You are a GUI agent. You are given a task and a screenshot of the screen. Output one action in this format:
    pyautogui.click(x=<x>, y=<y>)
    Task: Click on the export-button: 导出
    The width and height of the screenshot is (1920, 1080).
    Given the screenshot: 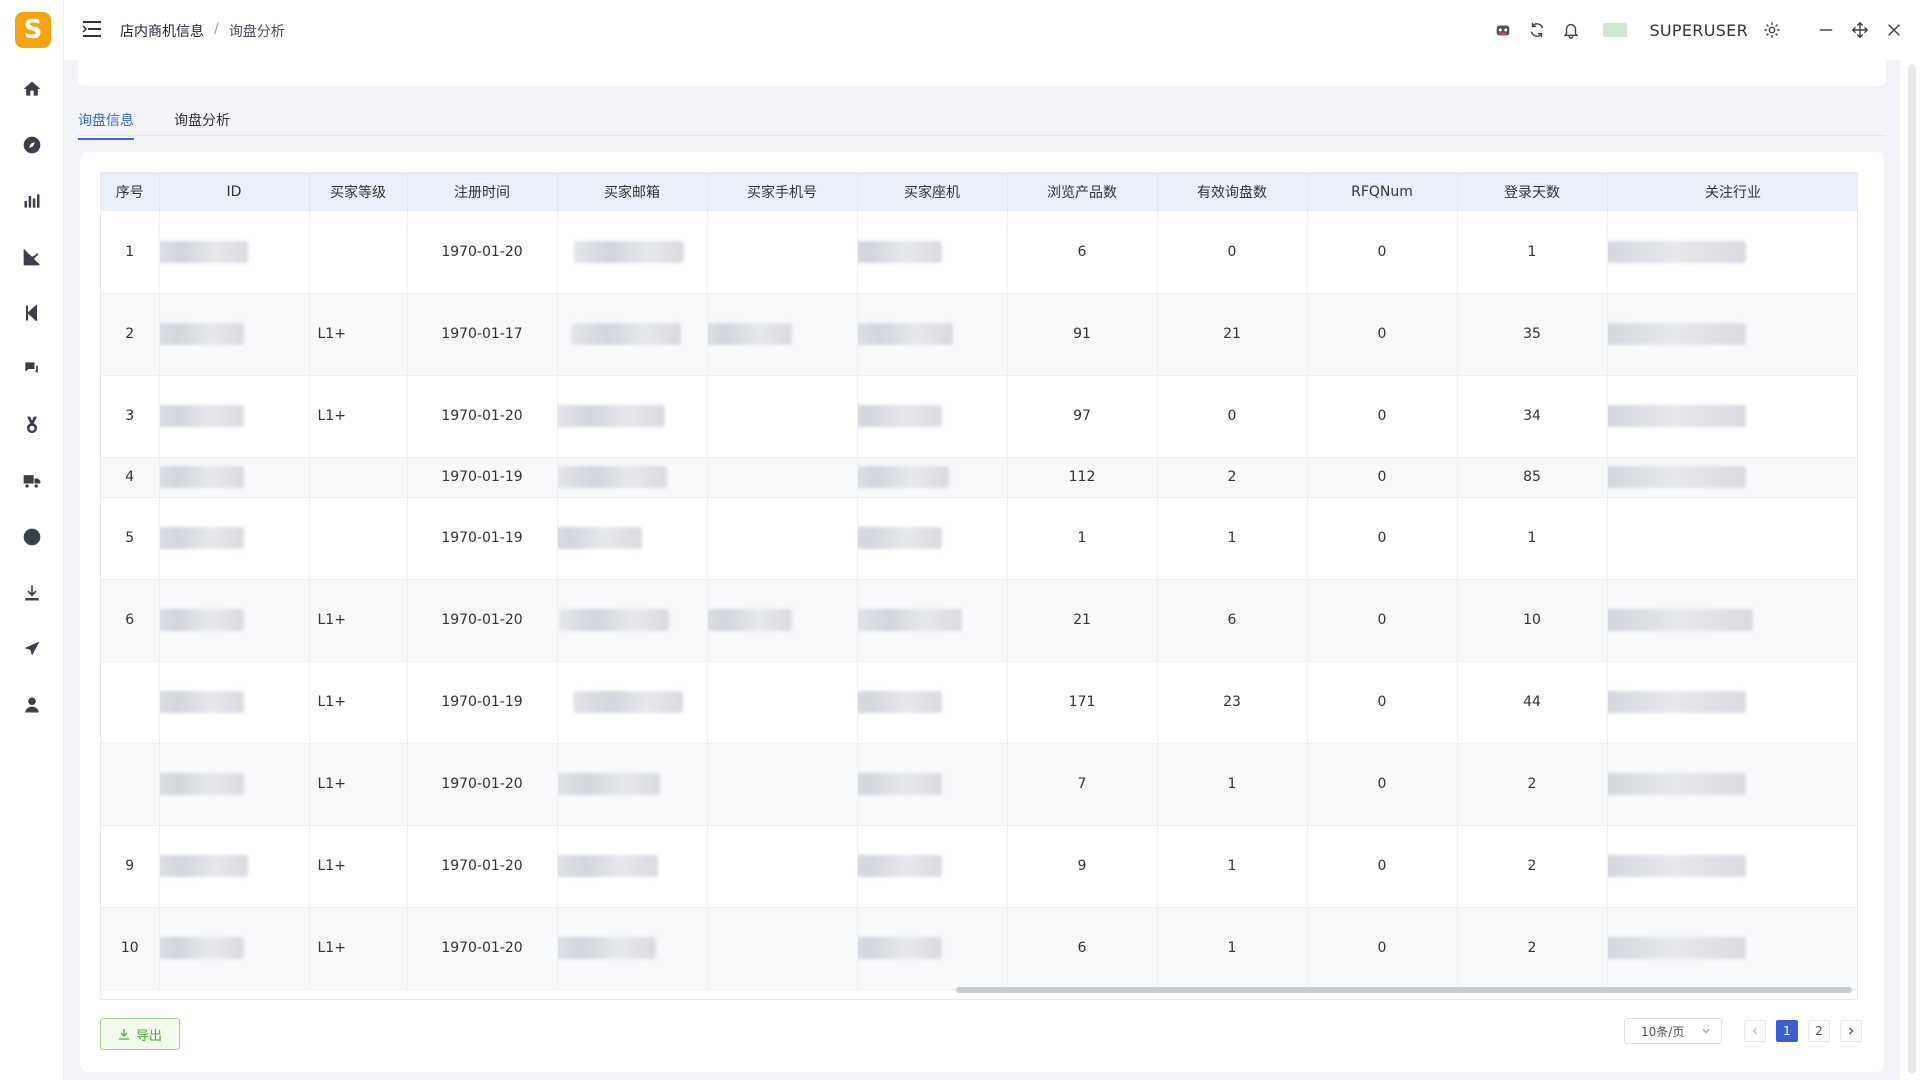 What is the action you would take?
    pyautogui.click(x=140, y=1034)
    